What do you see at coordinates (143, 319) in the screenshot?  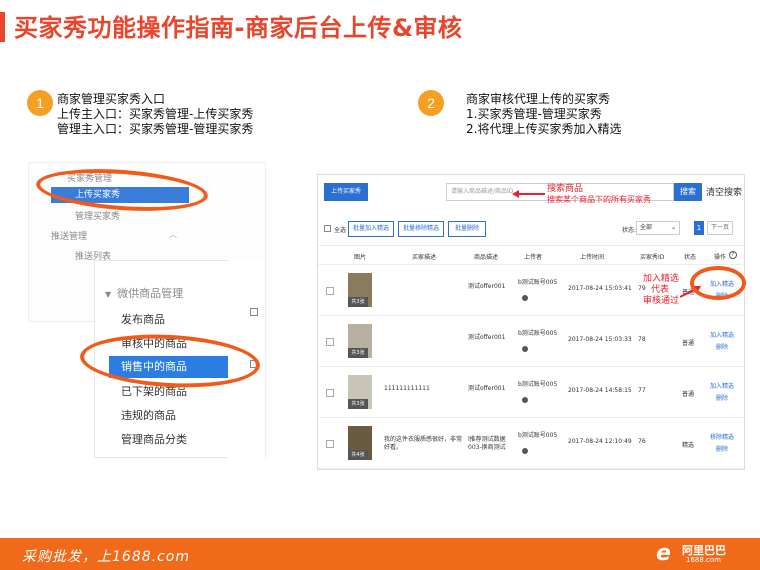 I see `product-item-publish: 发布商品` at bounding box center [143, 319].